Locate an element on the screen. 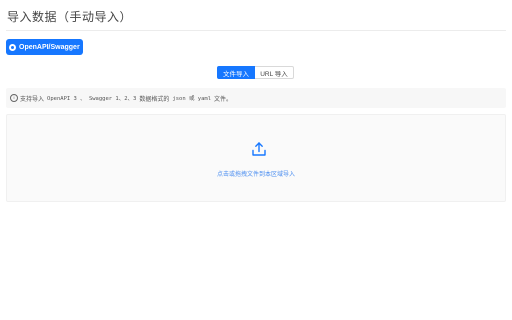  page-title: 导入数据（手动导入） is located at coordinates (70, 17).